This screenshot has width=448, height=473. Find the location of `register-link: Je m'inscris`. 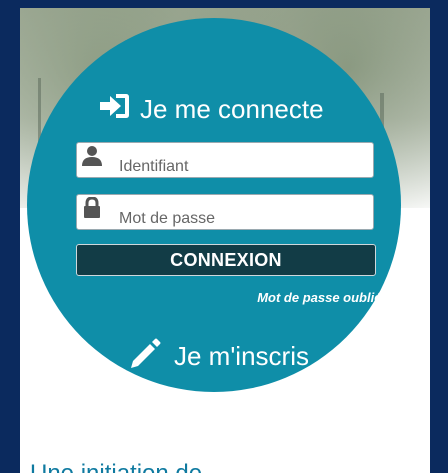

register-link: Je m'inscris is located at coordinates (218, 356).